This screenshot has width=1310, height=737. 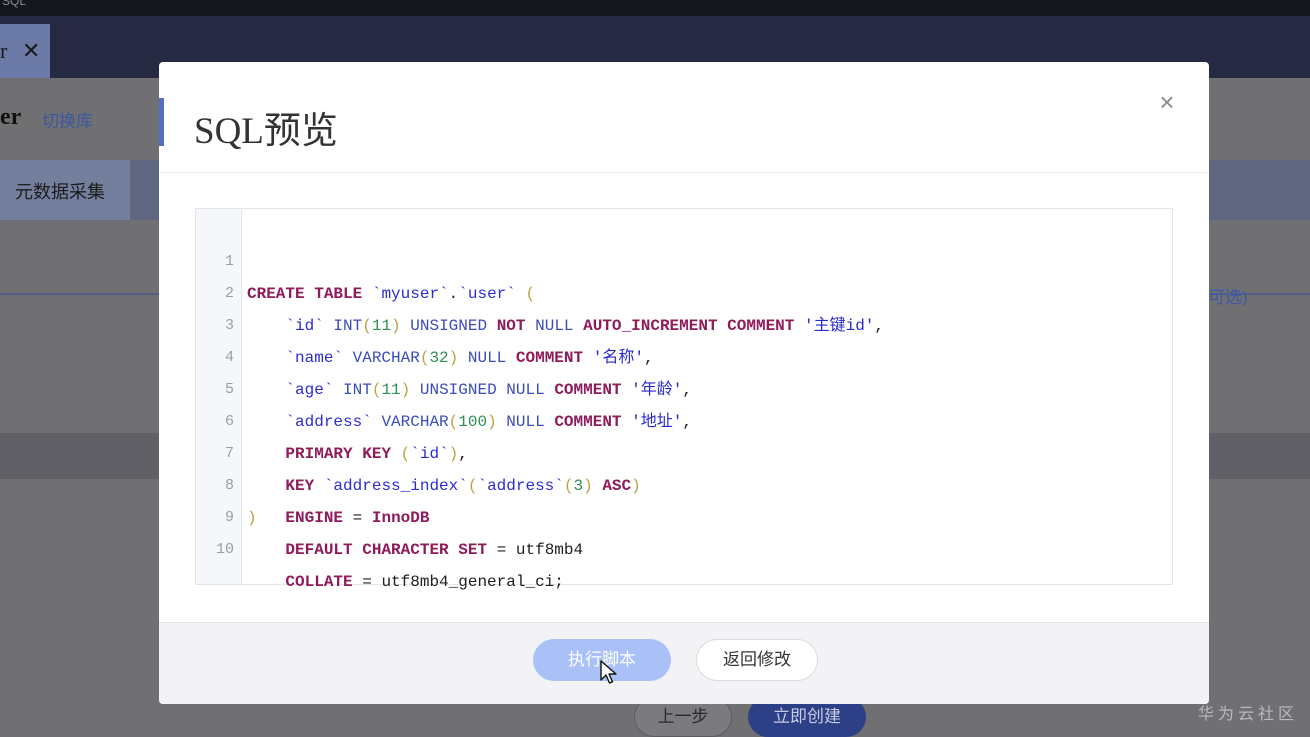 What do you see at coordinates (684, 450) in the screenshot?
I see `code-line: 7 KEY `address_index`(`address`(3) ASC)` at bounding box center [684, 450].